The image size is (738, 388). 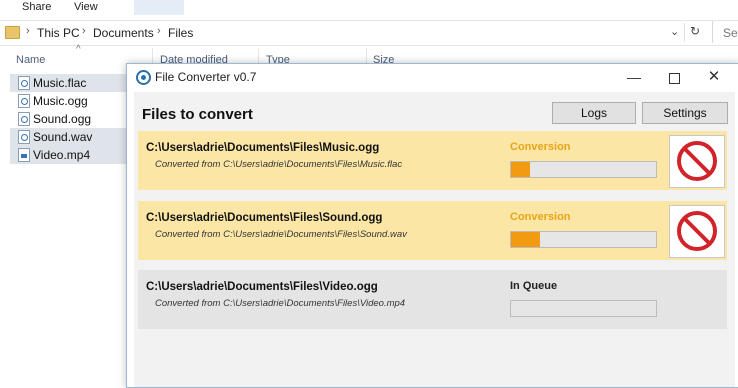 What do you see at coordinates (369, 33) in the screenshot?
I see `address-bar: › This PC › Documents › Files ⌄ ↻ Sea` at bounding box center [369, 33].